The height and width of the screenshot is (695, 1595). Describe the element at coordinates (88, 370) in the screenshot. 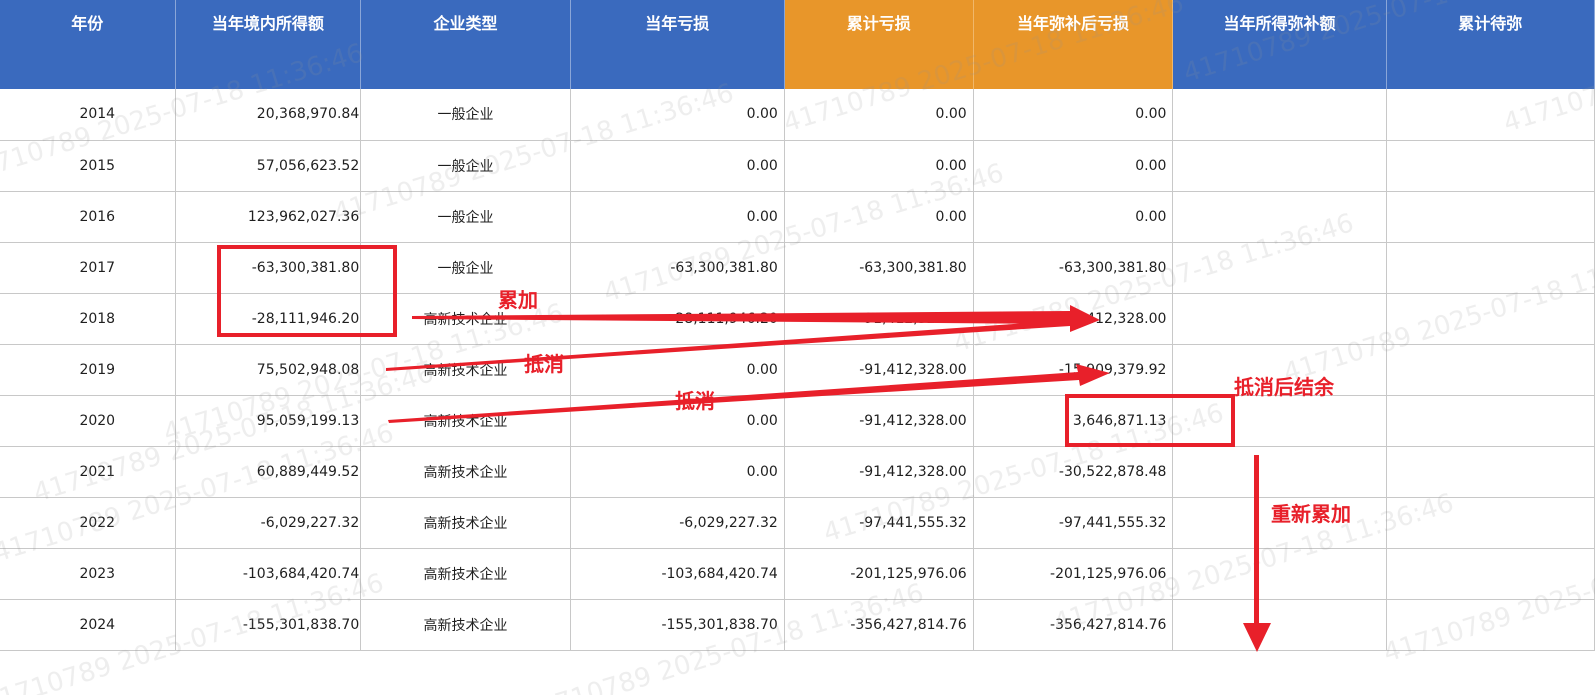

I see `cell-year: 2019` at that location.